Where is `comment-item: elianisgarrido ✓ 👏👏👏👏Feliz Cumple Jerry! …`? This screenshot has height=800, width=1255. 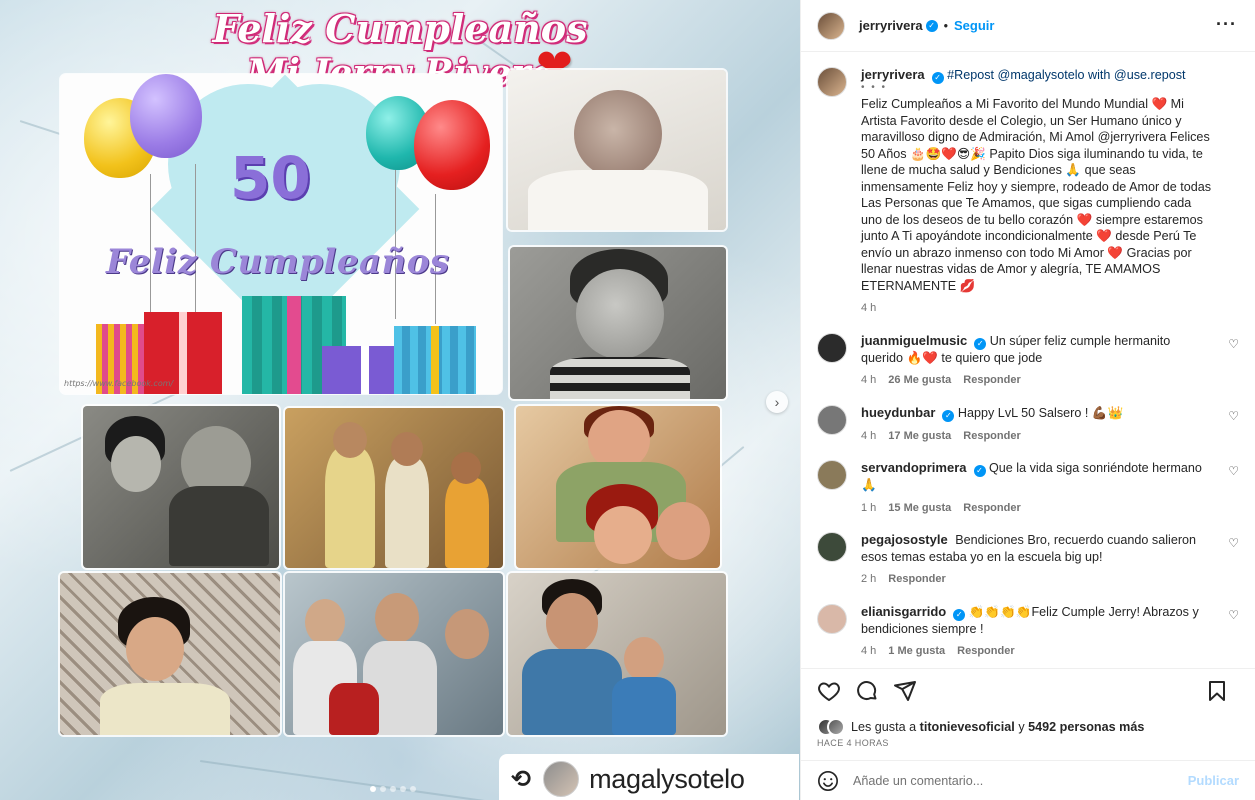 comment-item: elianisgarrido ✓ 👏👏👏👏Feliz Cumple Jerry! … is located at coordinates (1028, 631).